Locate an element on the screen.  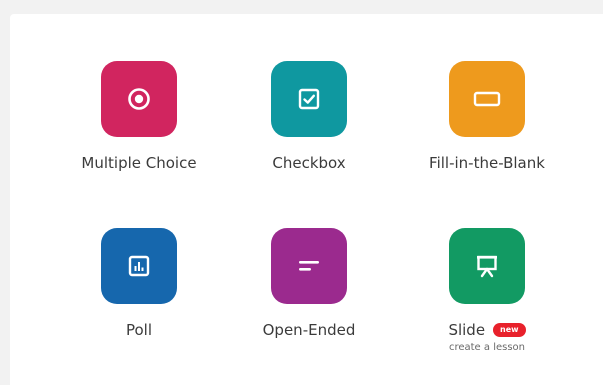
text-lines-icon is located at coordinates (309, 266).